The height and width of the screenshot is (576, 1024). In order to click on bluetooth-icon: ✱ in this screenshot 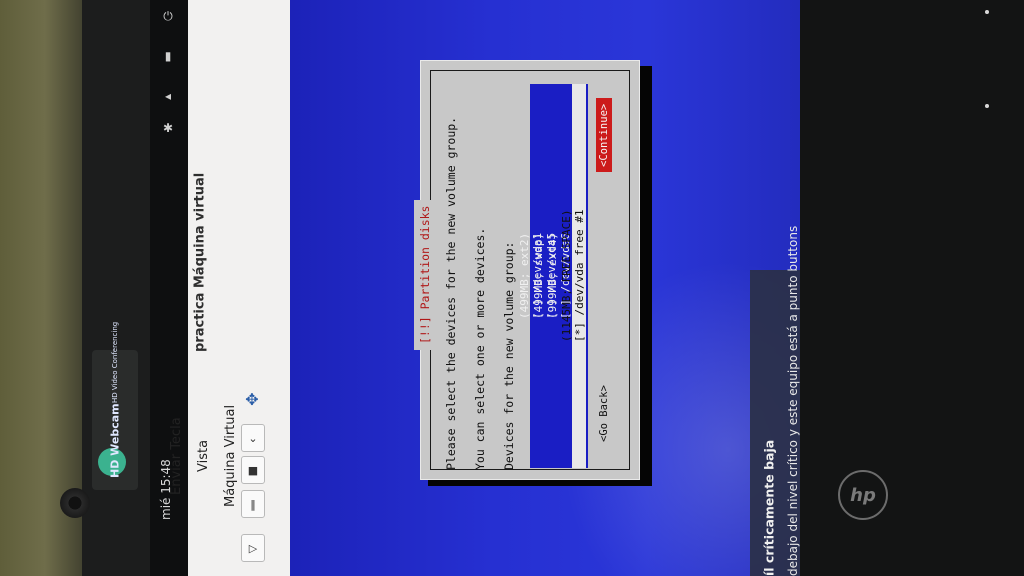, I will do `click(168, 128)`.